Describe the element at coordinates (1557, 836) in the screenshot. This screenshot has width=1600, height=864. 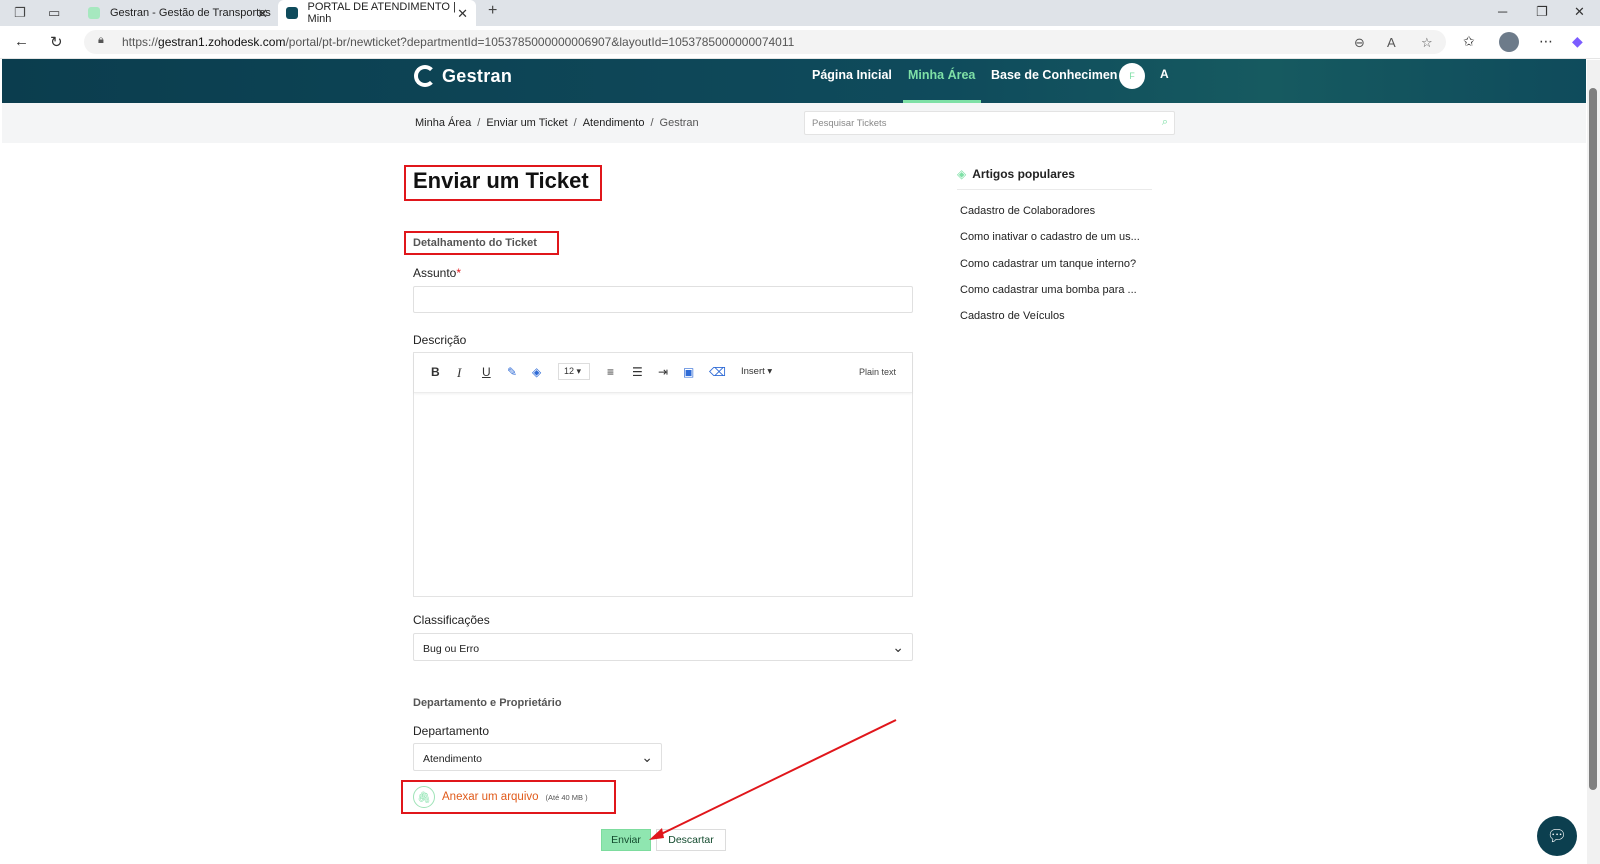
I see `chat-bubble-icon: 💬︎` at that location.